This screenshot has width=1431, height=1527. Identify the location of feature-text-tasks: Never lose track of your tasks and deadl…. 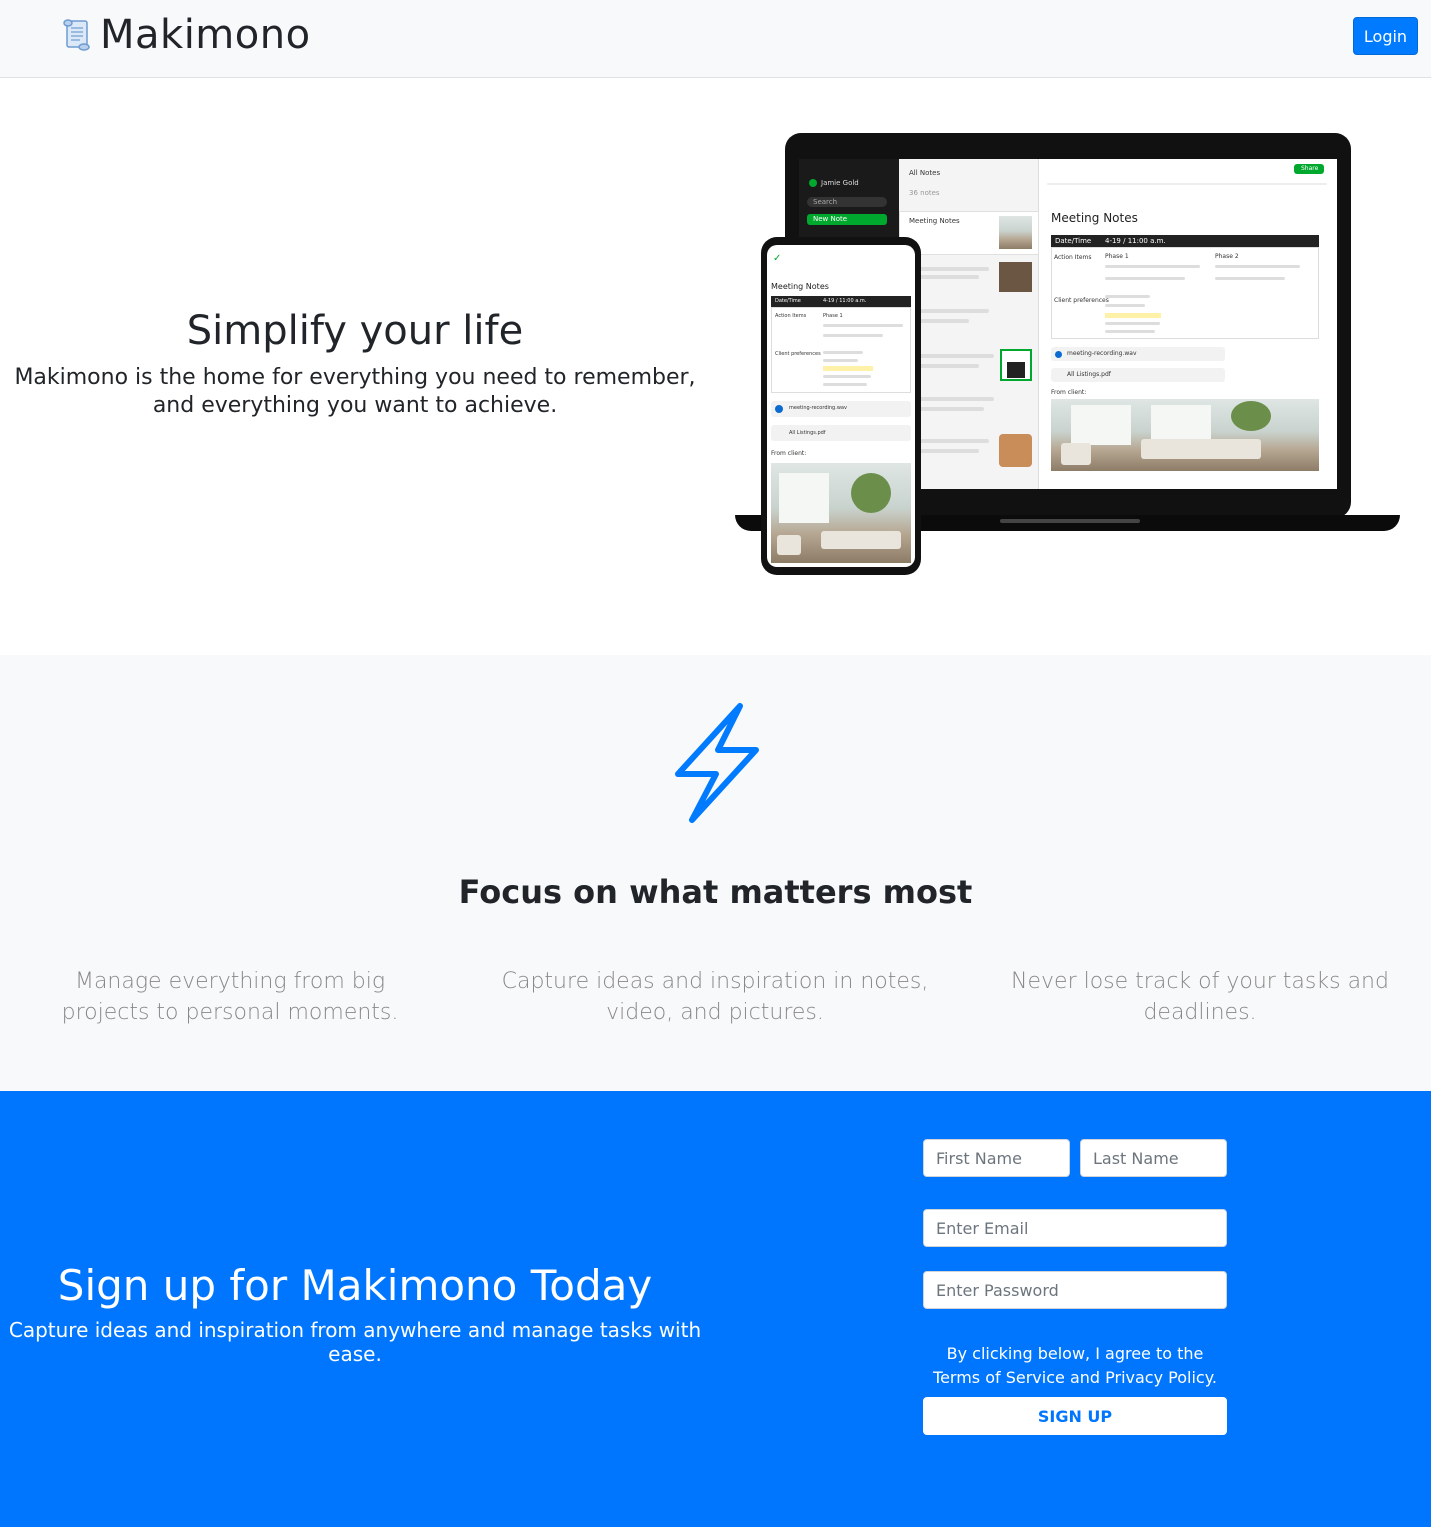
(1200, 997).